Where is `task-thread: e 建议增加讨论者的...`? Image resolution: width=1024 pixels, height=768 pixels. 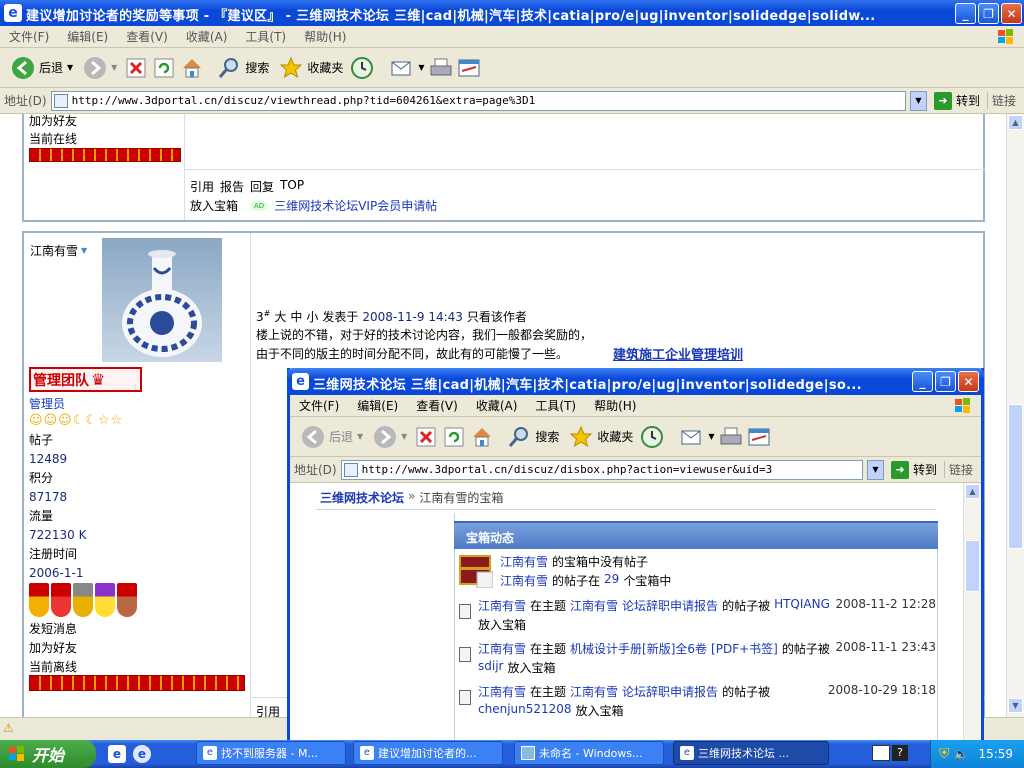 task-thread: e 建议增加讨论者的... is located at coordinates (428, 753).